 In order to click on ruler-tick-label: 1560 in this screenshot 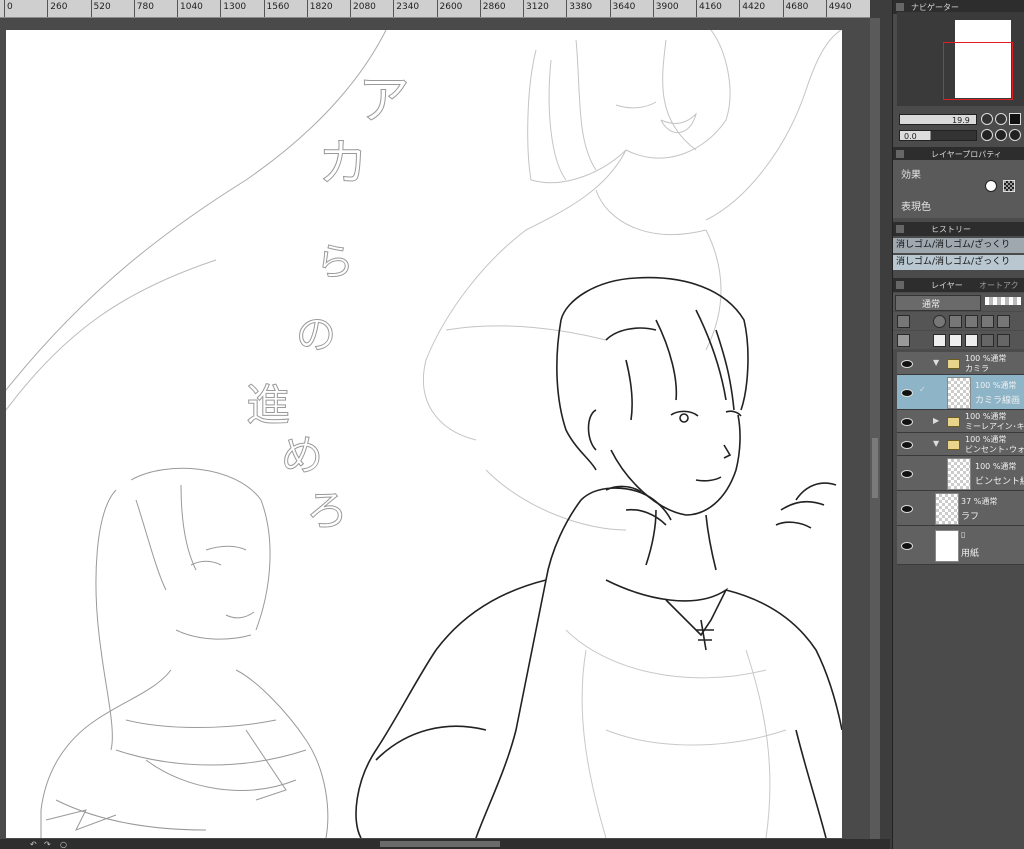, I will do `click(278, 7)`.